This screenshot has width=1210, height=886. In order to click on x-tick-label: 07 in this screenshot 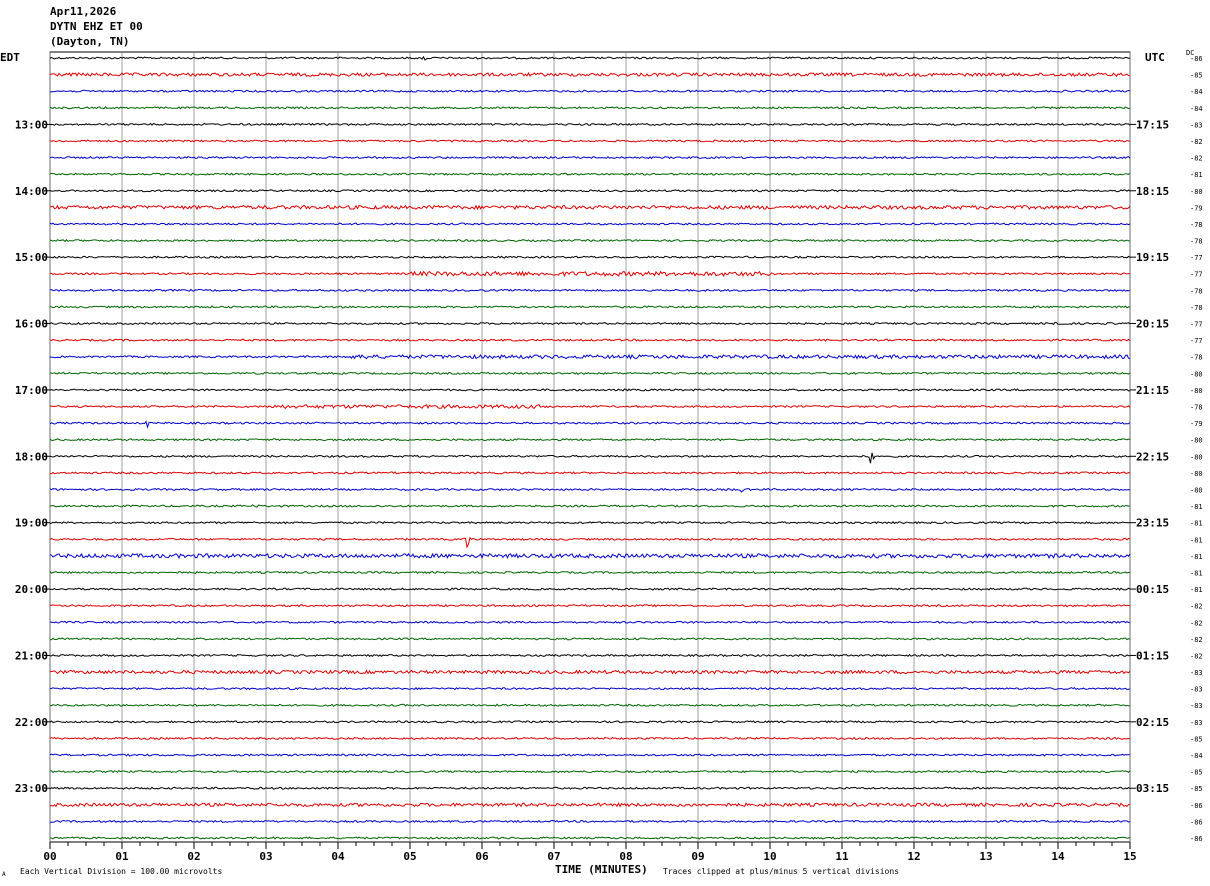, I will do `click(553, 856)`.